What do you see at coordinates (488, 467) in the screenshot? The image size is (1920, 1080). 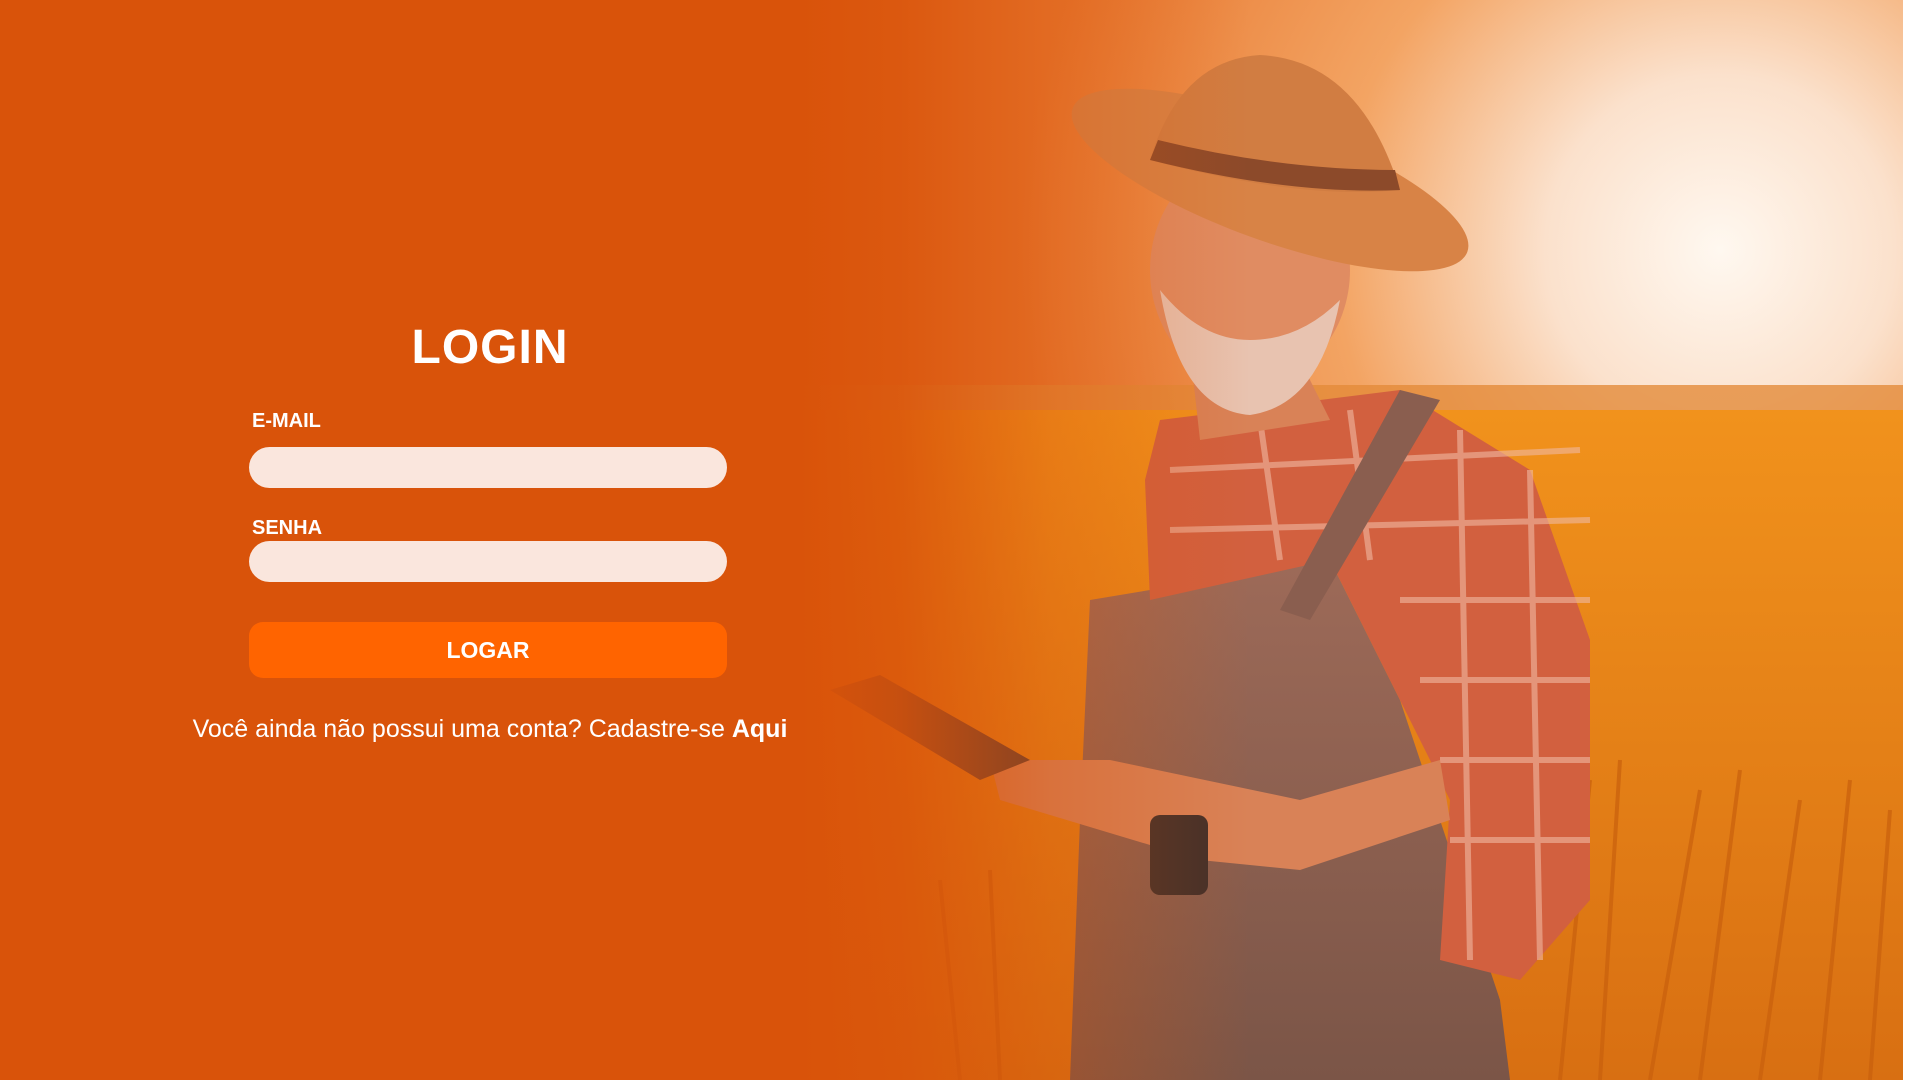 I see `email-field` at bounding box center [488, 467].